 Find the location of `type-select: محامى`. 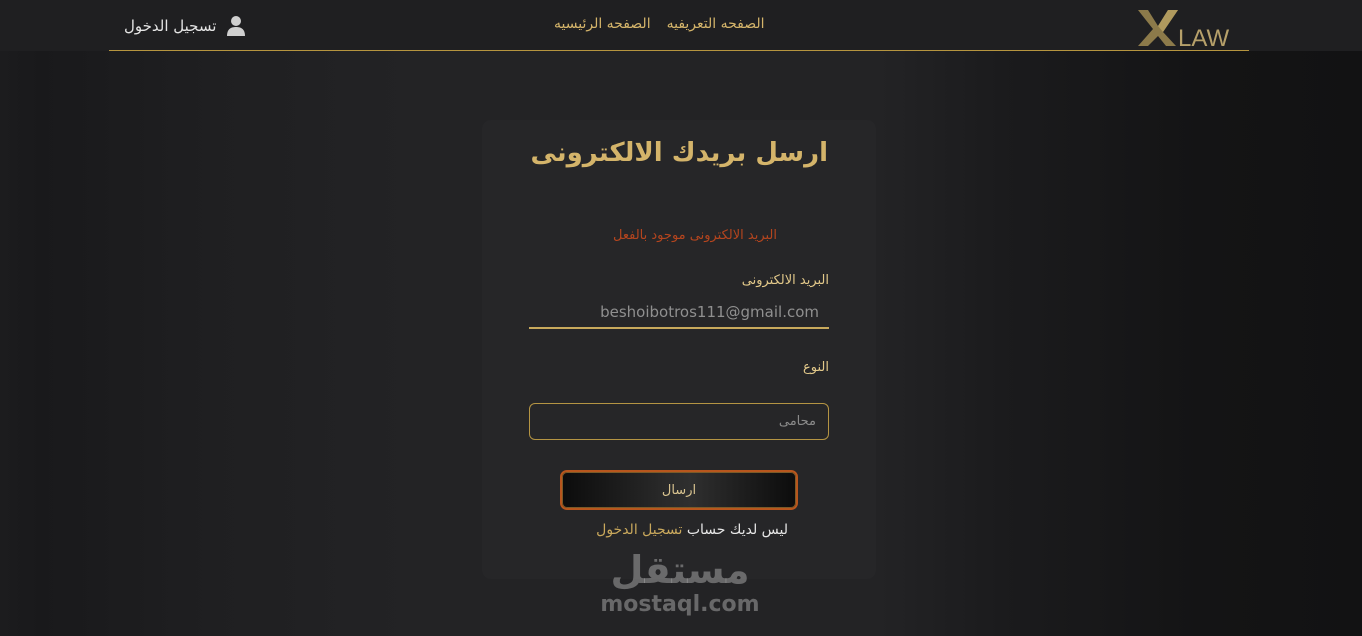

type-select: محامى is located at coordinates (679, 421).